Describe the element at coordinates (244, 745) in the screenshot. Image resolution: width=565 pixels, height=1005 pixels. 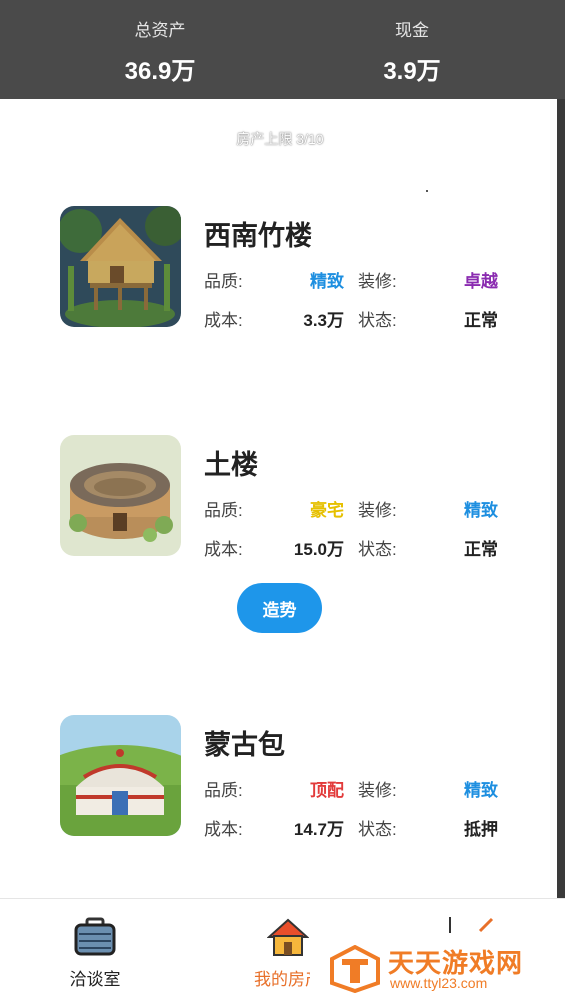
I see `property-name: 蒙古包` at that location.